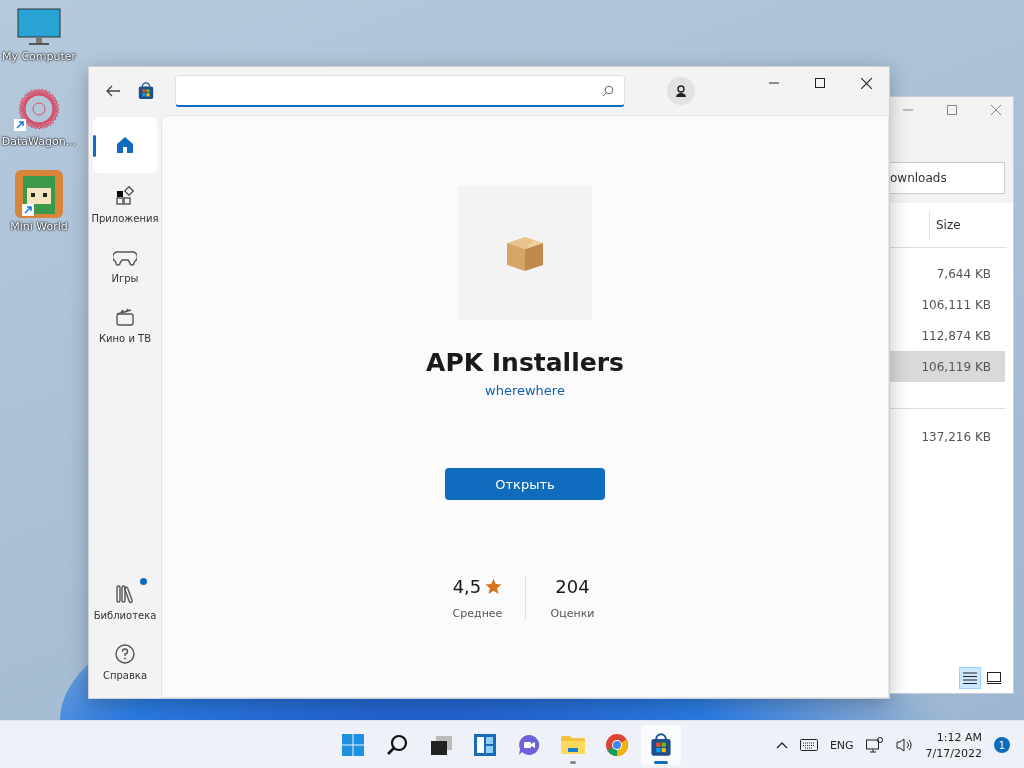  What do you see at coordinates (525, 362) in the screenshot?
I see `app-title: APK Installers` at bounding box center [525, 362].